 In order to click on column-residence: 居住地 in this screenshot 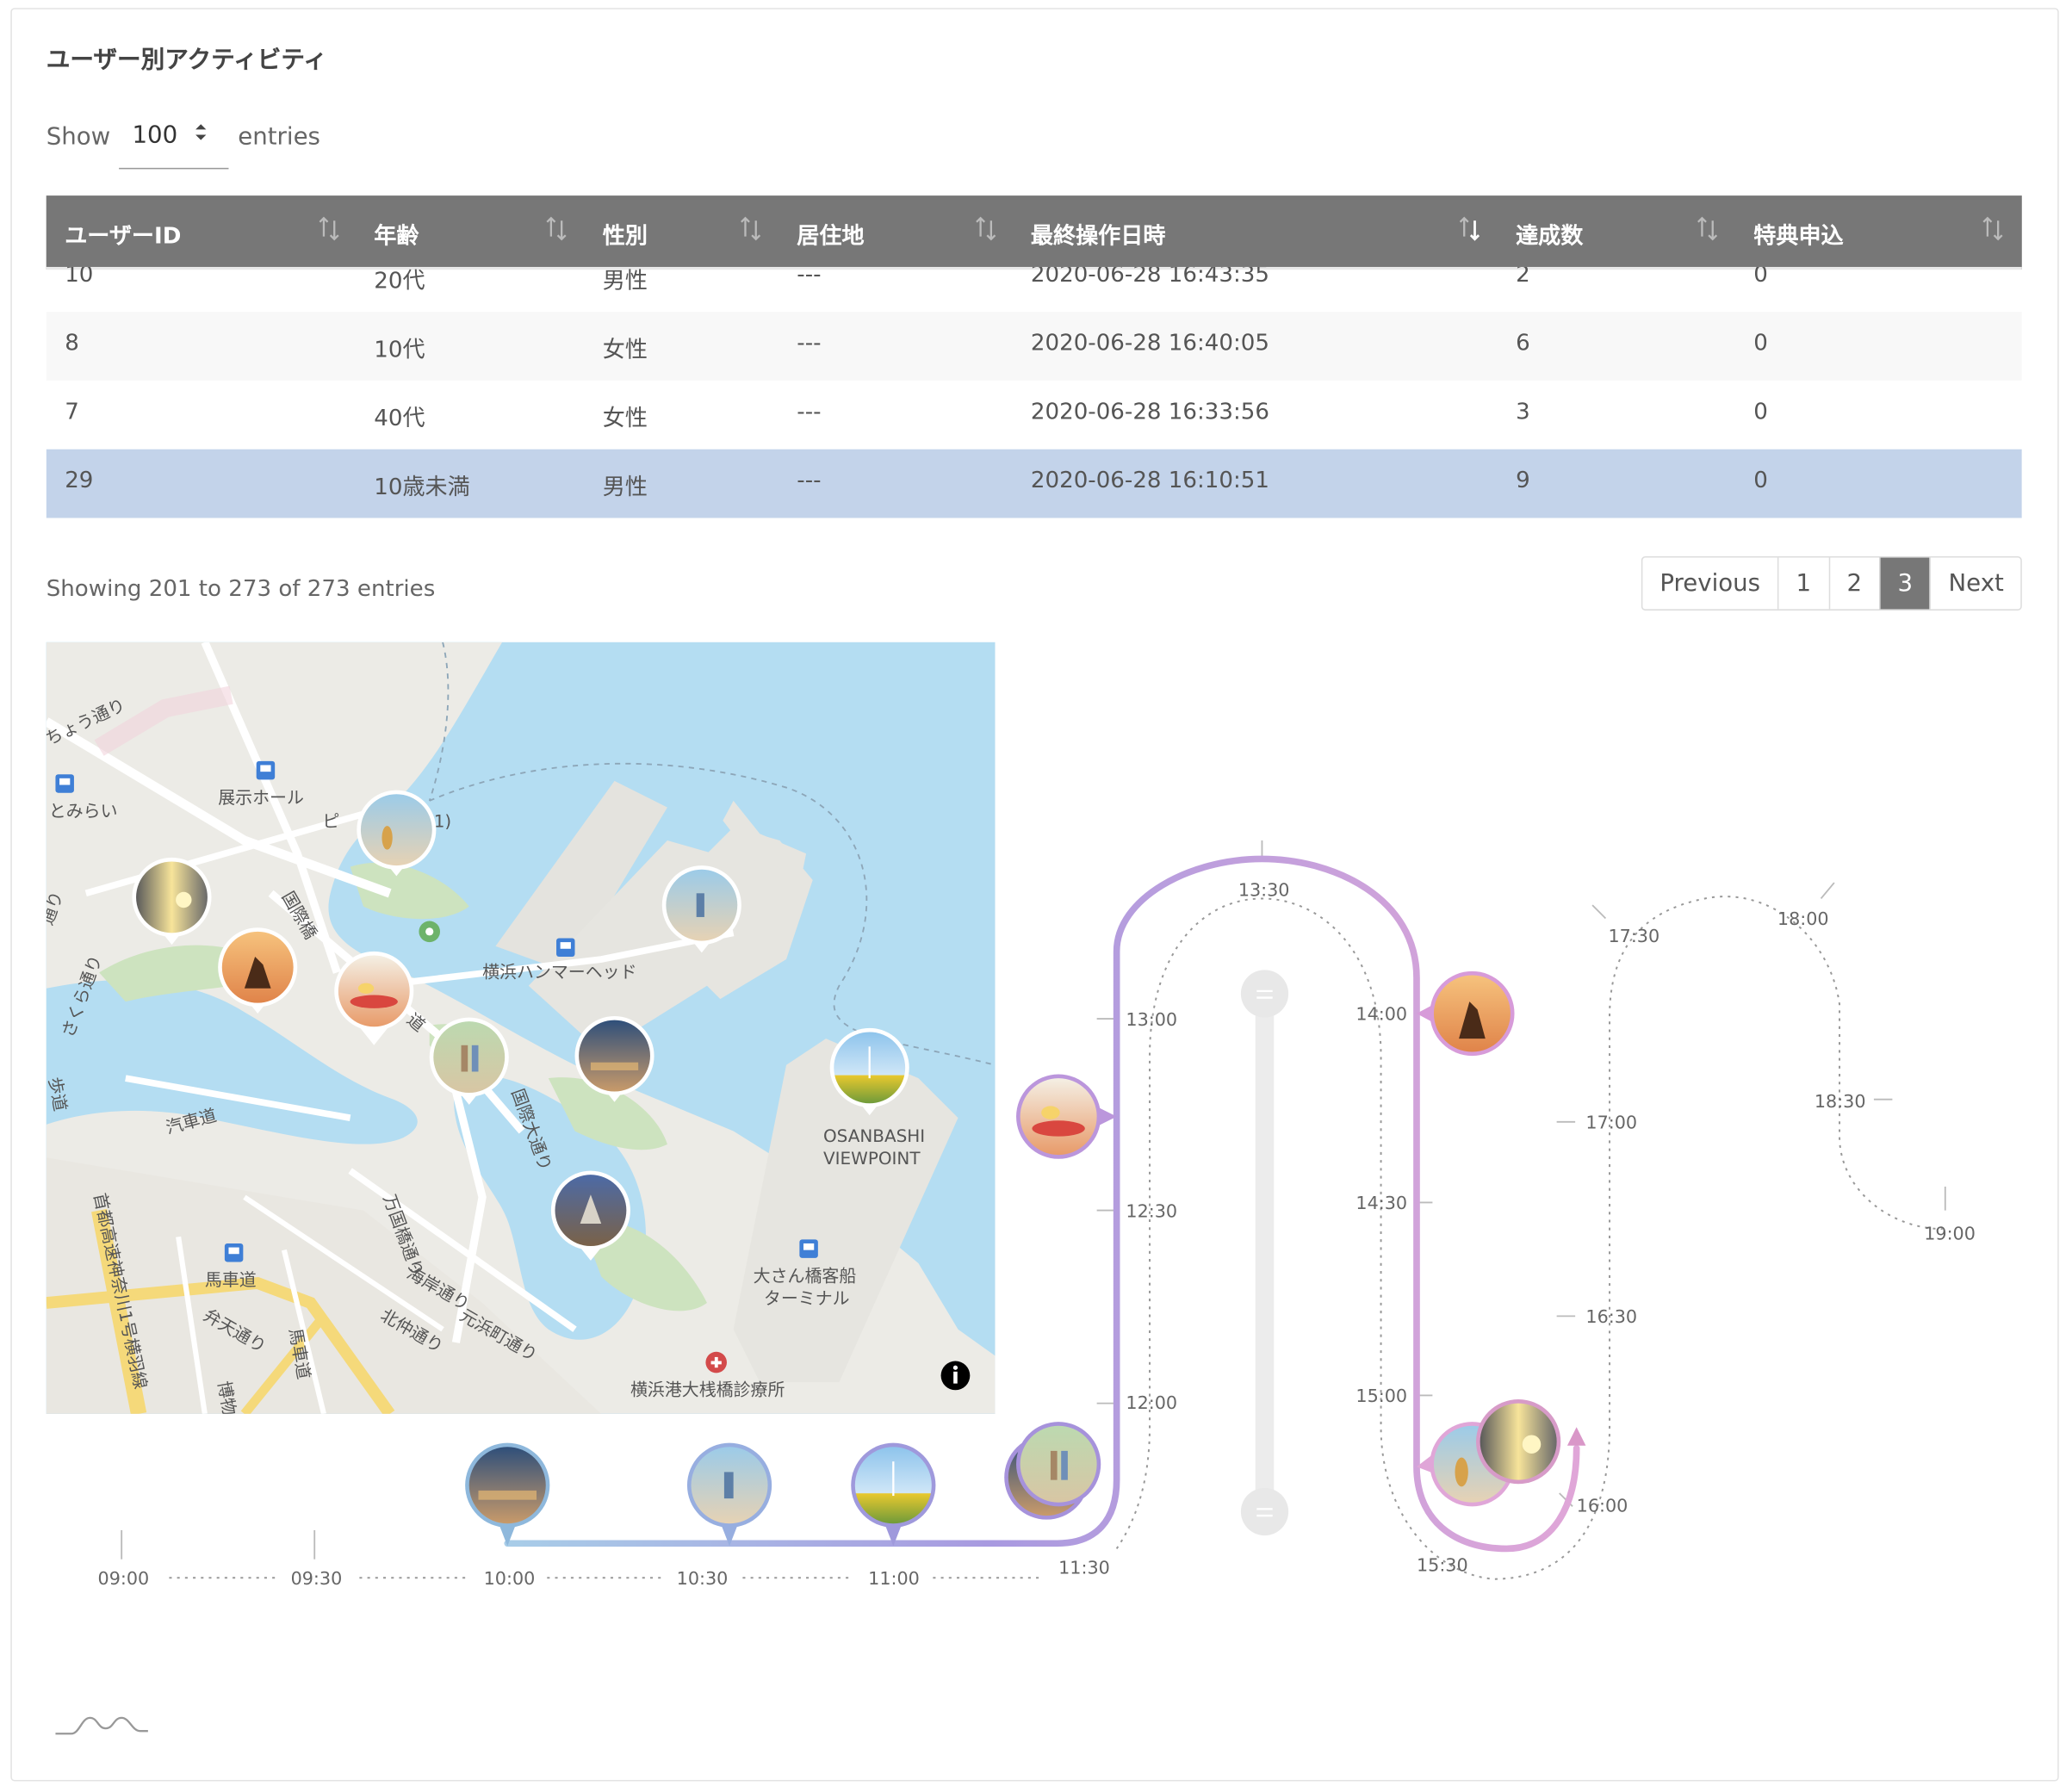, I will do `click(830, 234)`.